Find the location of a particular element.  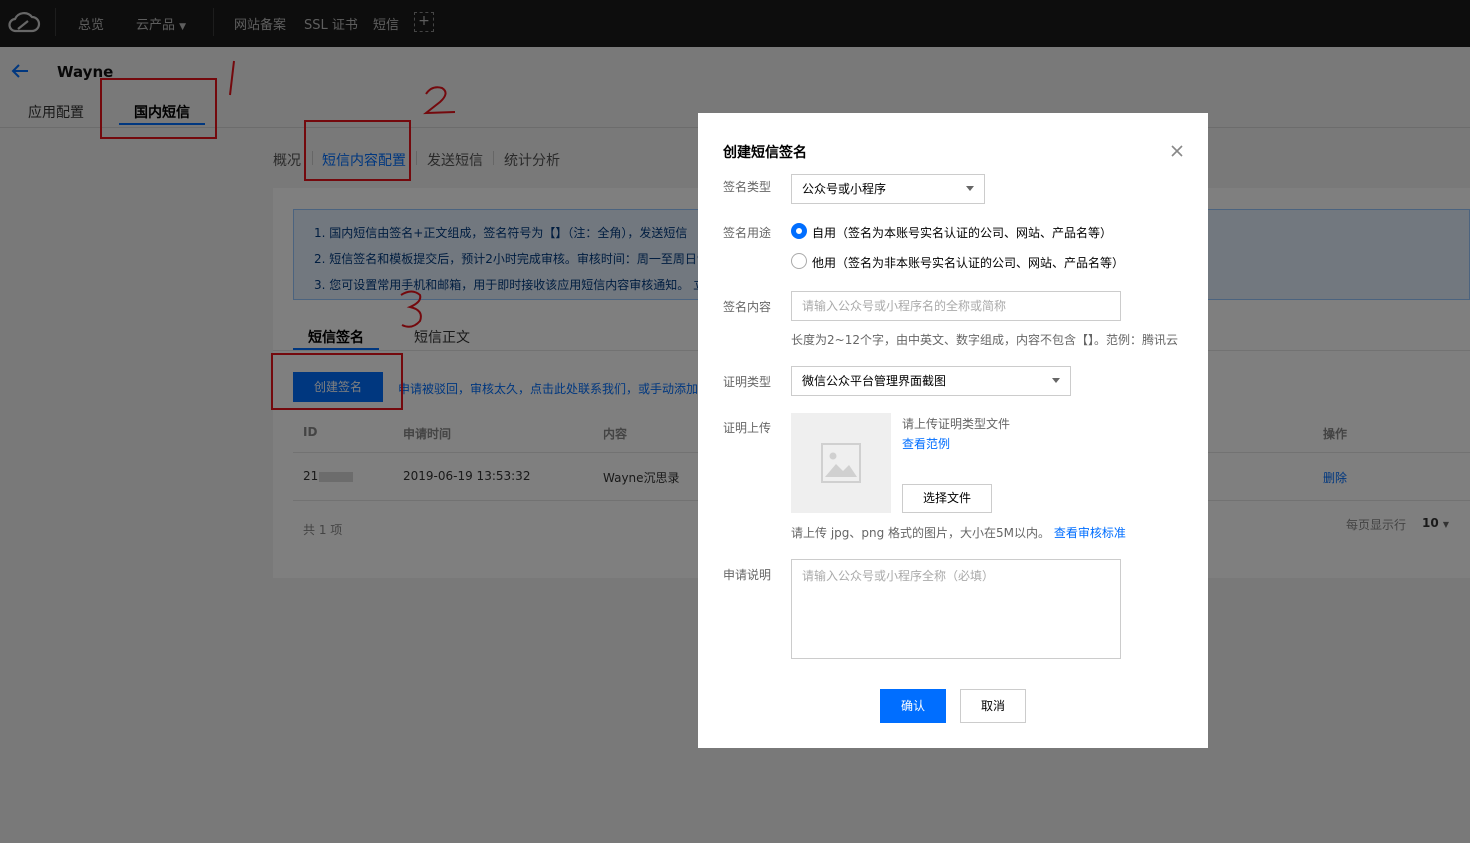

upload-note-text: 请上传 jpg、png 格式的图片，大小在5M以内。 is located at coordinates (921, 533).